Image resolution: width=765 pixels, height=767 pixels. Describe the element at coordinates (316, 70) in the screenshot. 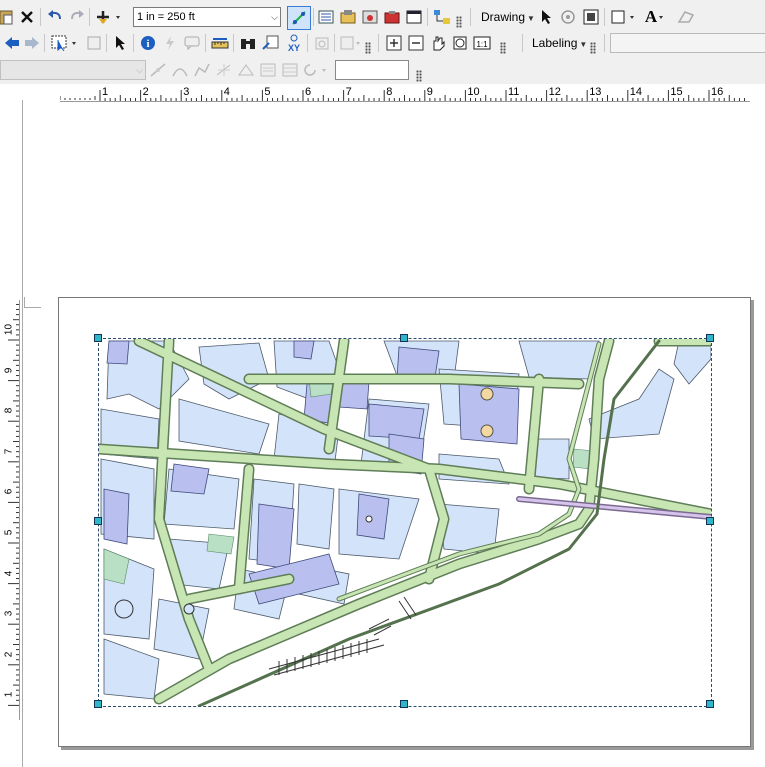

I see `rotate-tool-icon` at that location.